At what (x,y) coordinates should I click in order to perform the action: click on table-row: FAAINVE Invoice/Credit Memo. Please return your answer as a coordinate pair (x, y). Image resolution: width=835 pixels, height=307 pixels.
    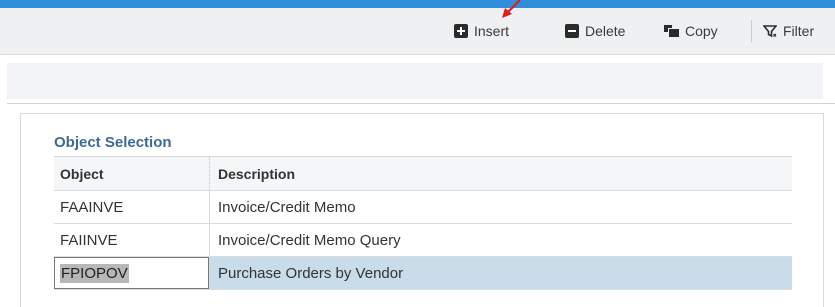
    Looking at the image, I should click on (423, 207).